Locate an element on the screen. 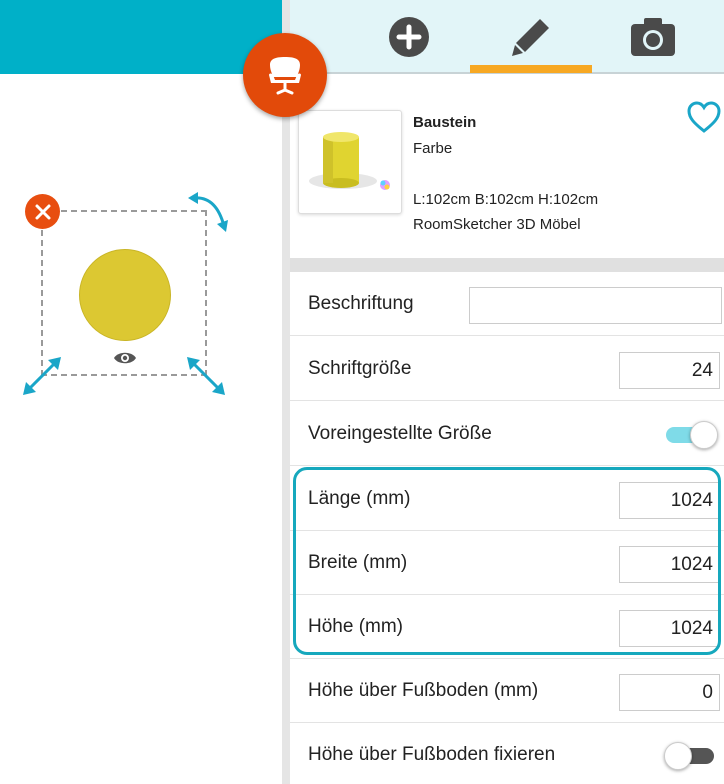 The height and width of the screenshot is (784, 724). voreingestellte-groesse-toggle is located at coordinates (692, 435).